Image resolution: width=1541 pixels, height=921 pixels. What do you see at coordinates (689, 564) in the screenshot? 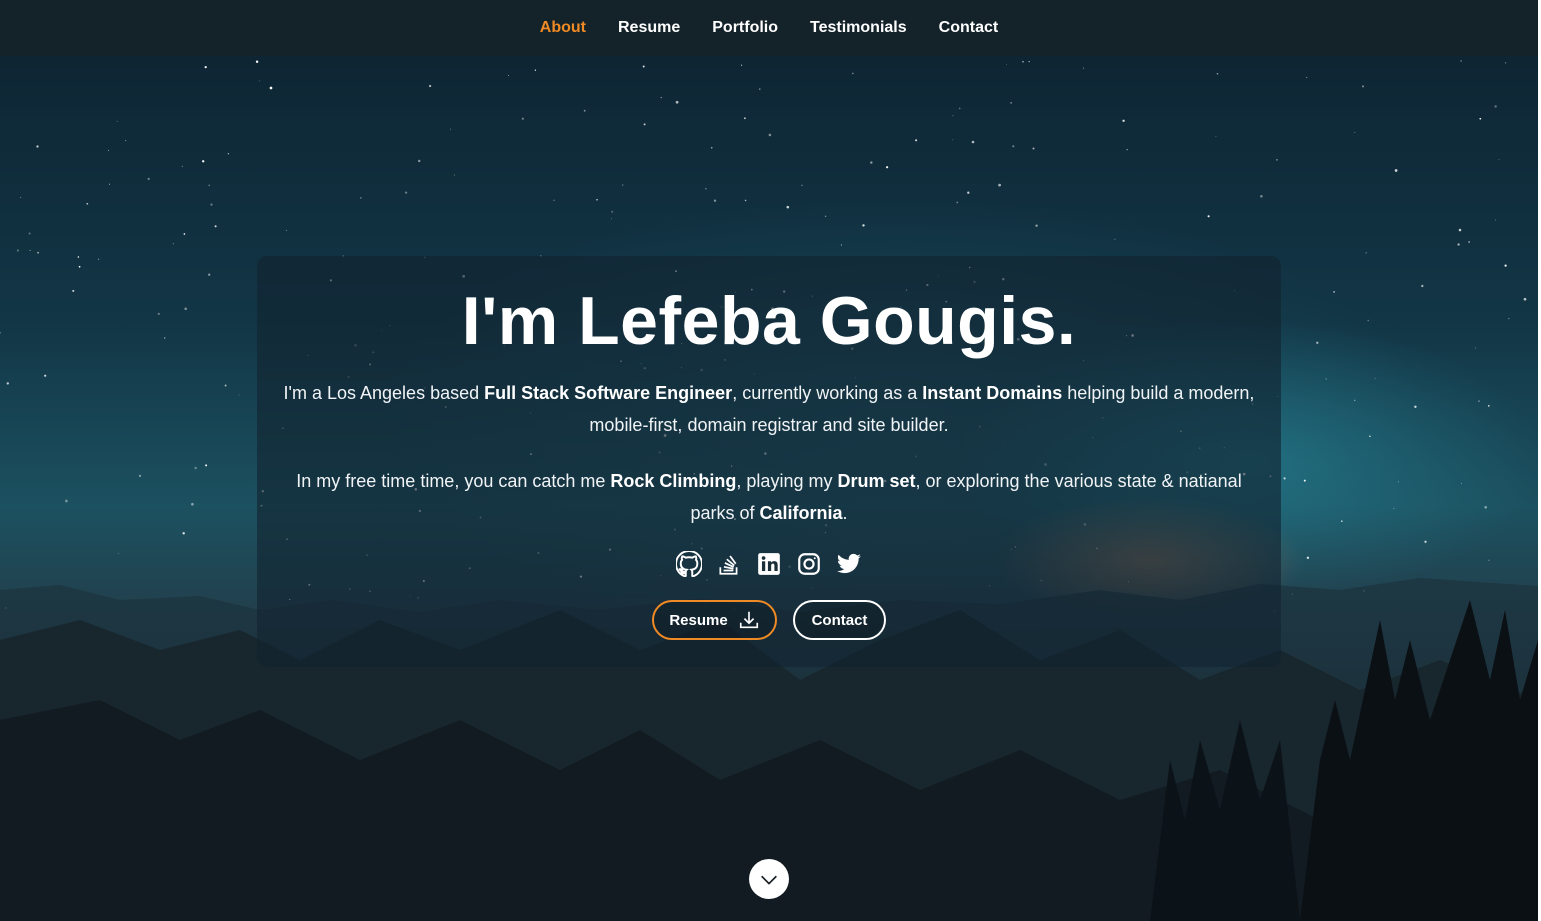
I see `github-icon` at bounding box center [689, 564].